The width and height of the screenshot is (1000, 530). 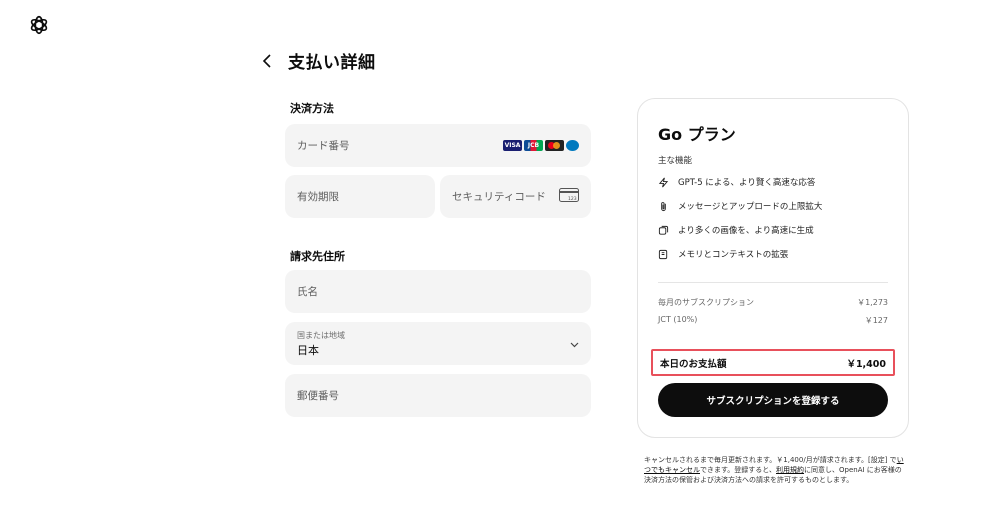 What do you see at coordinates (663, 206) in the screenshot?
I see `paperclip-icon` at bounding box center [663, 206].